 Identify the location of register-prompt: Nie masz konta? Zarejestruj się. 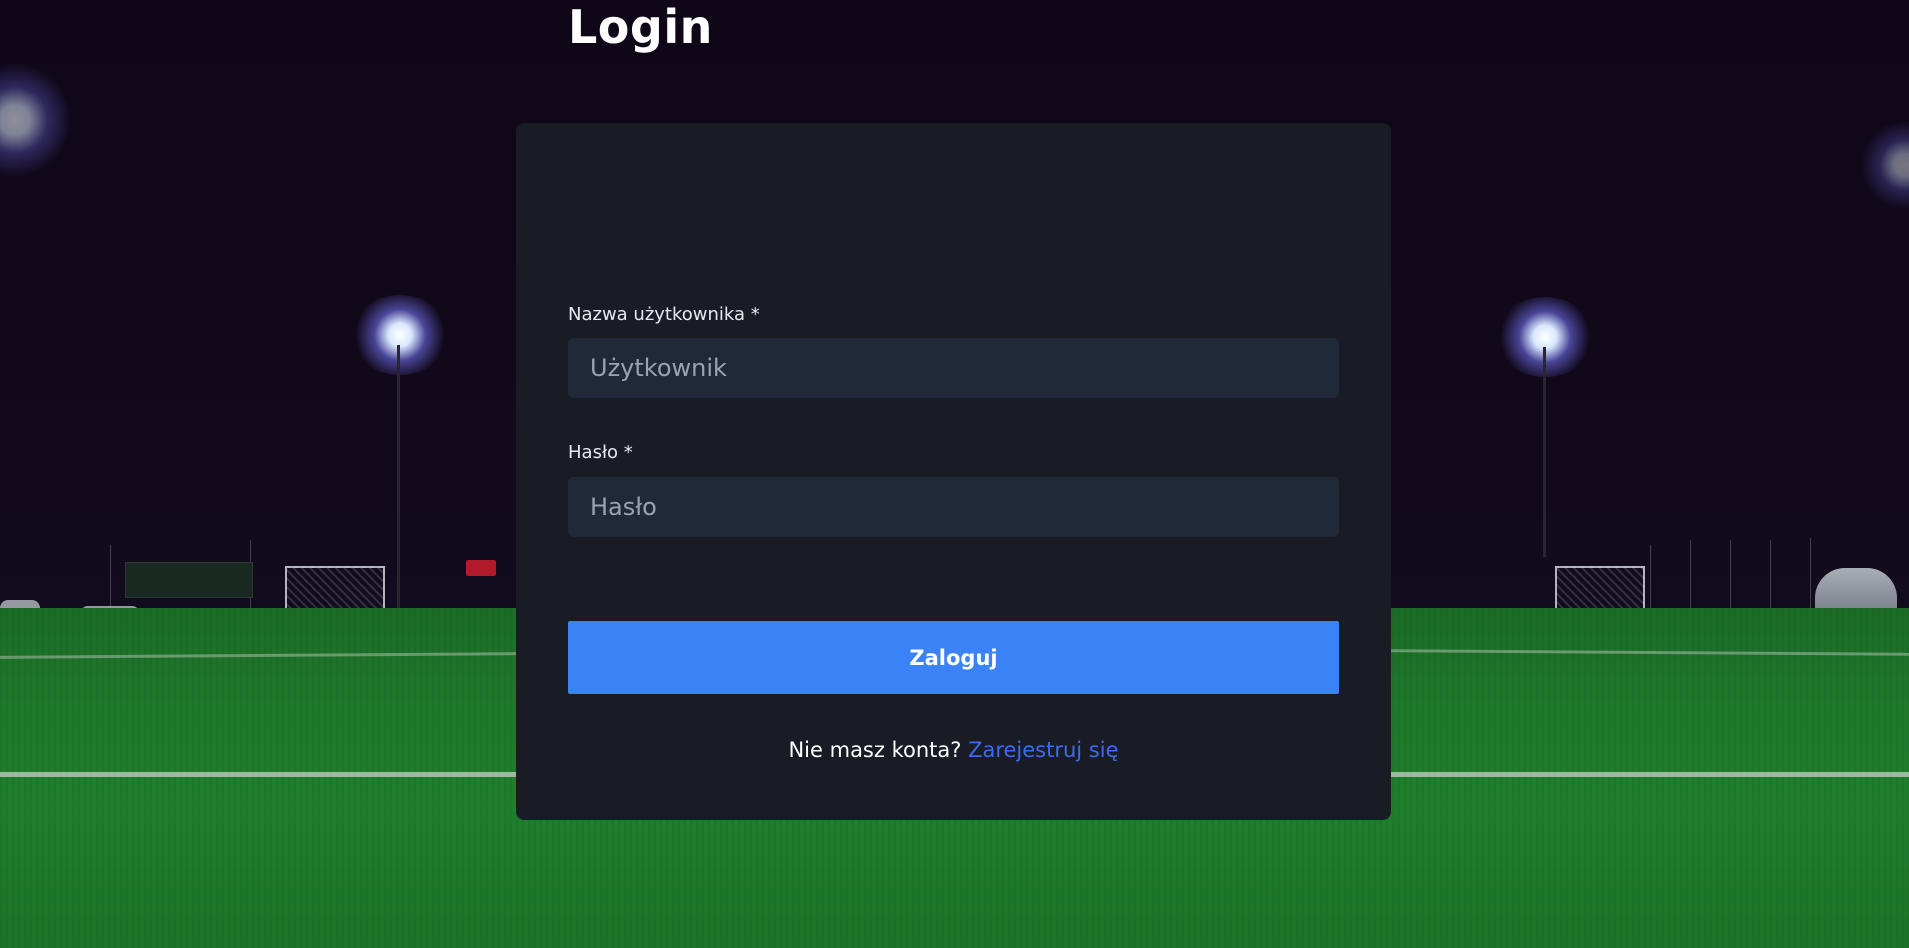
(953, 750).